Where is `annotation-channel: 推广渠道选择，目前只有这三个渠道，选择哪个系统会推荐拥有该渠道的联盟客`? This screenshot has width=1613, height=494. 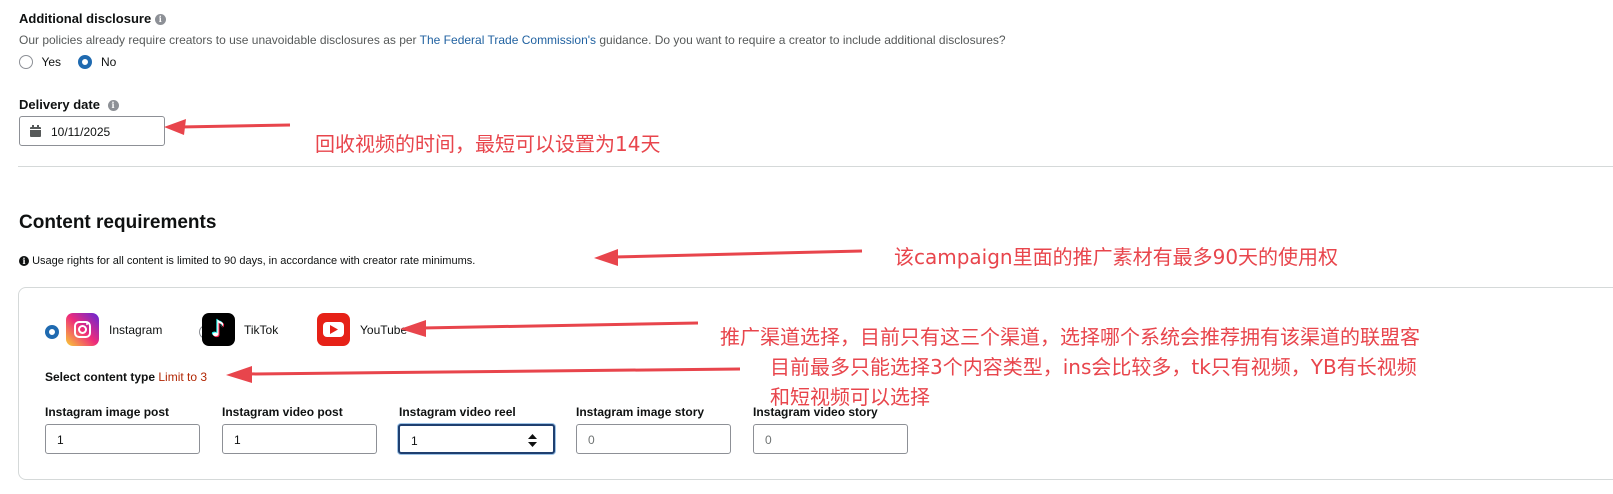 annotation-channel: 推广渠道选择，目前只有这三个渠道，选择哪个系统会推荐拥有该渠道的联盟客 is located at coordinates (1070, 337).